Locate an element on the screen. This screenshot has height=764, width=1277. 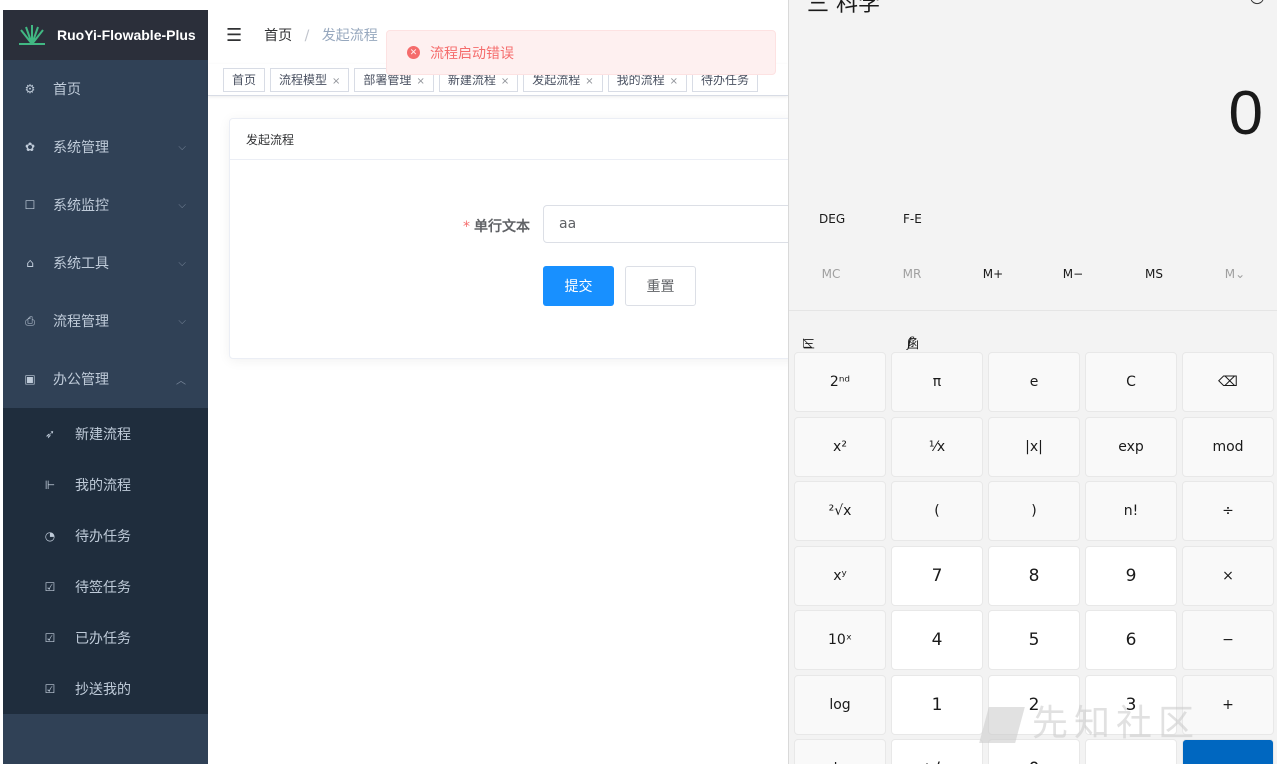
logo-title: RuoYi-Flowable-Plus is located at coordinates (126, 35).